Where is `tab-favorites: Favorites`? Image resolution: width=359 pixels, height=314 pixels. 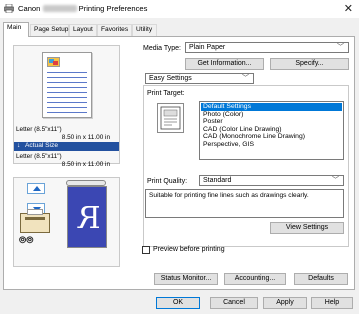
tab-favorites: Favorites is located at coordinates (114, 30).